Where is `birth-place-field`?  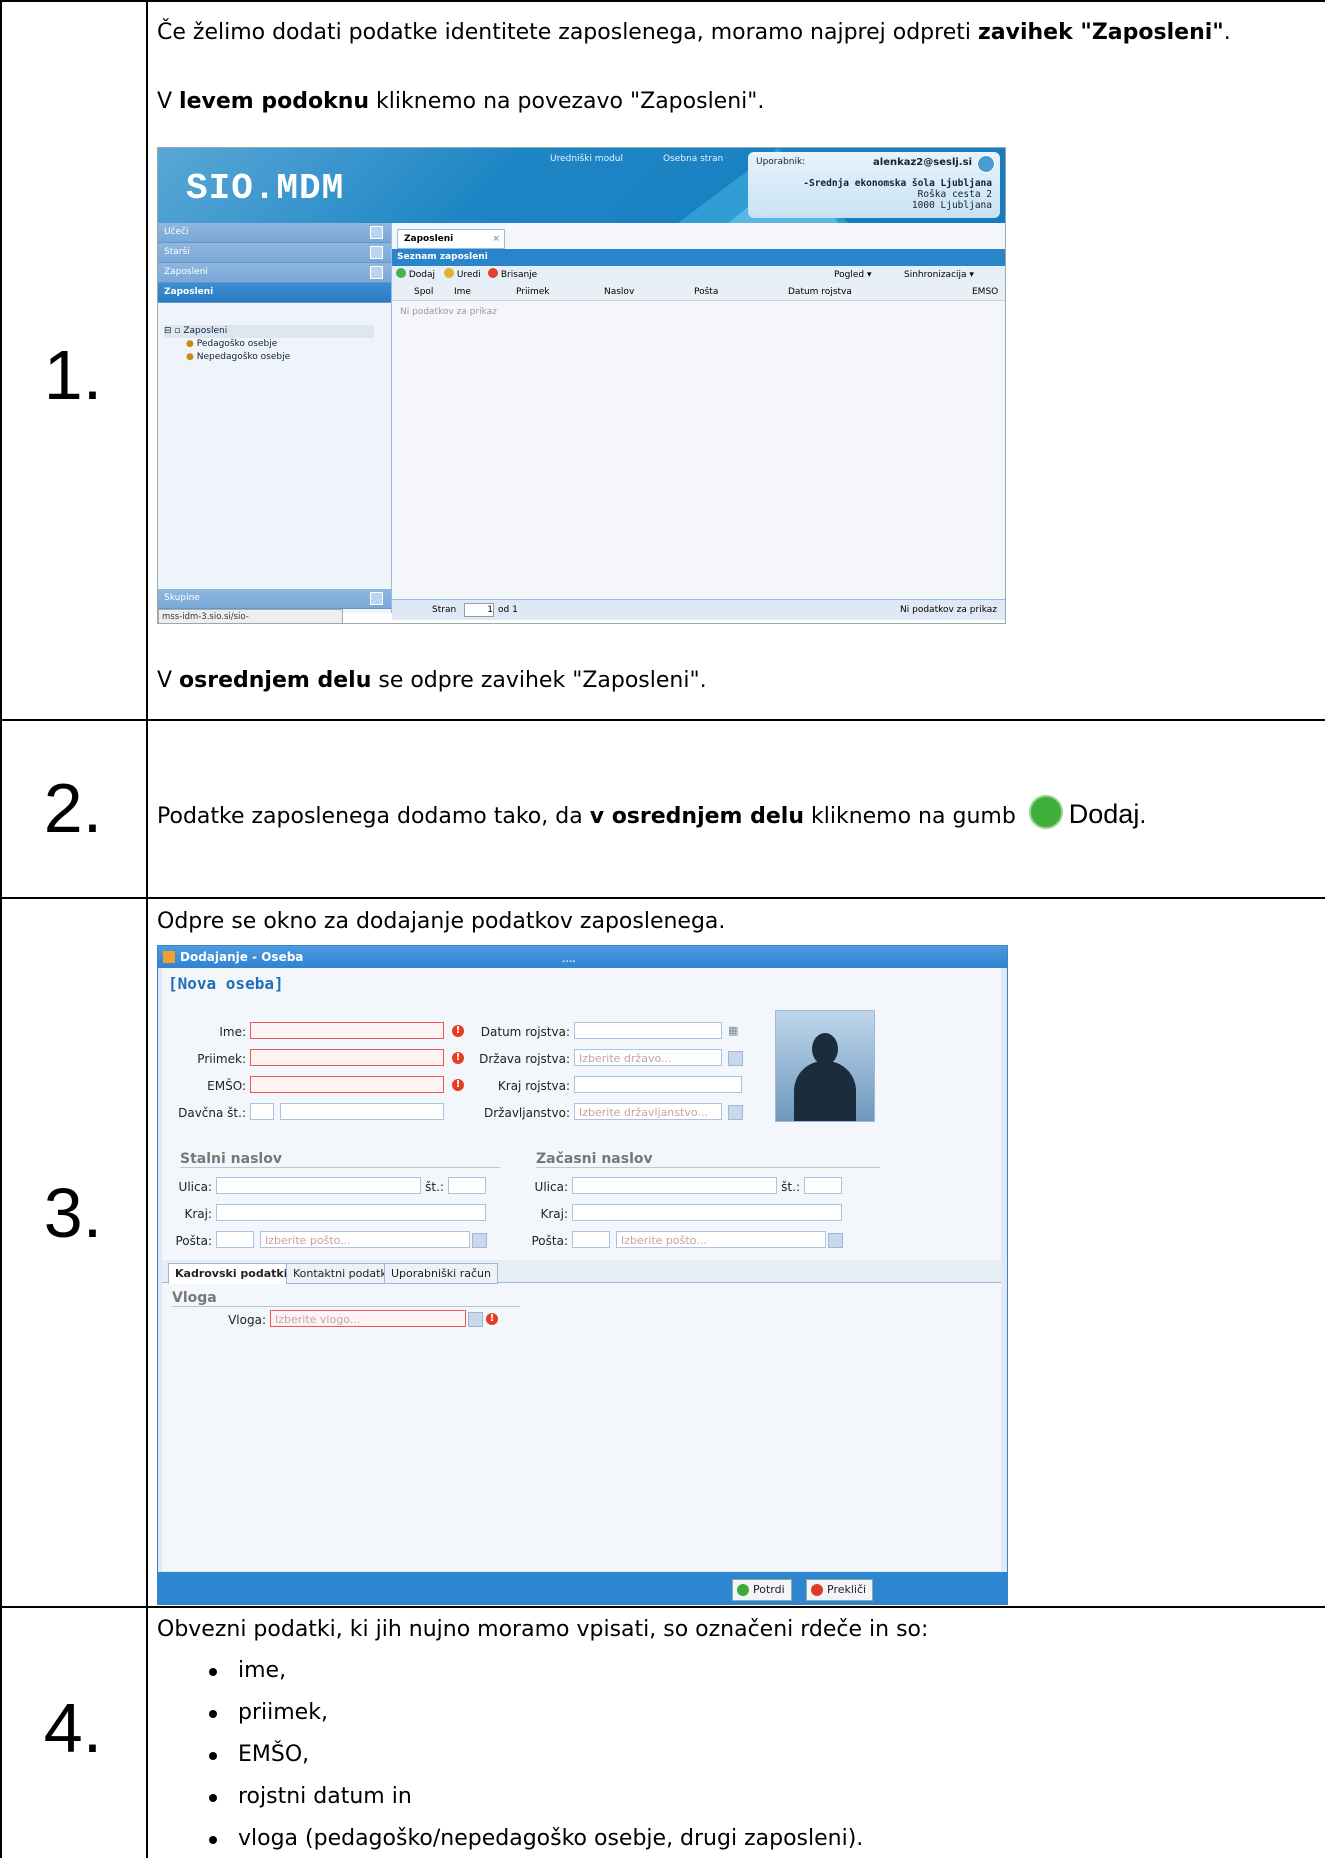
birth-place-field is located at coordinates (658, 1084).